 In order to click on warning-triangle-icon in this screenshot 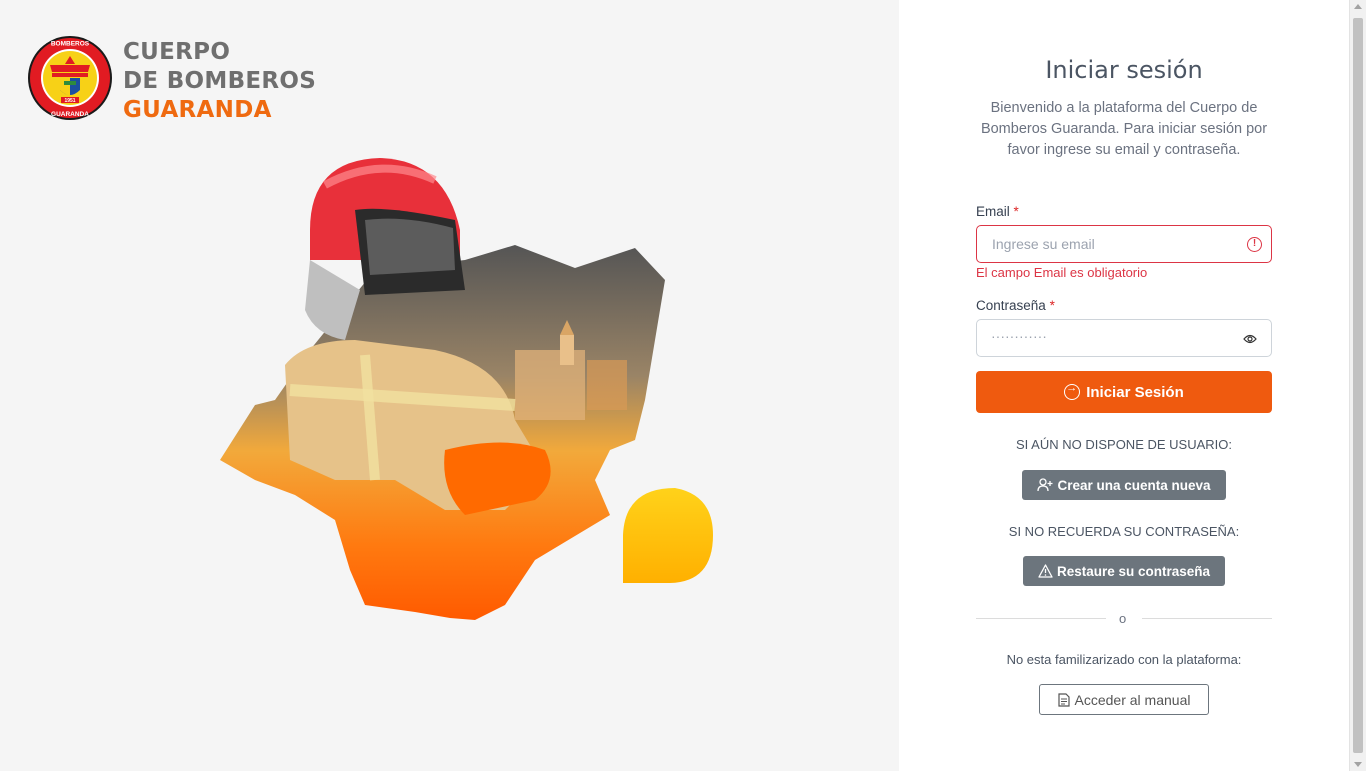, I will do `click(1045, 571)`.